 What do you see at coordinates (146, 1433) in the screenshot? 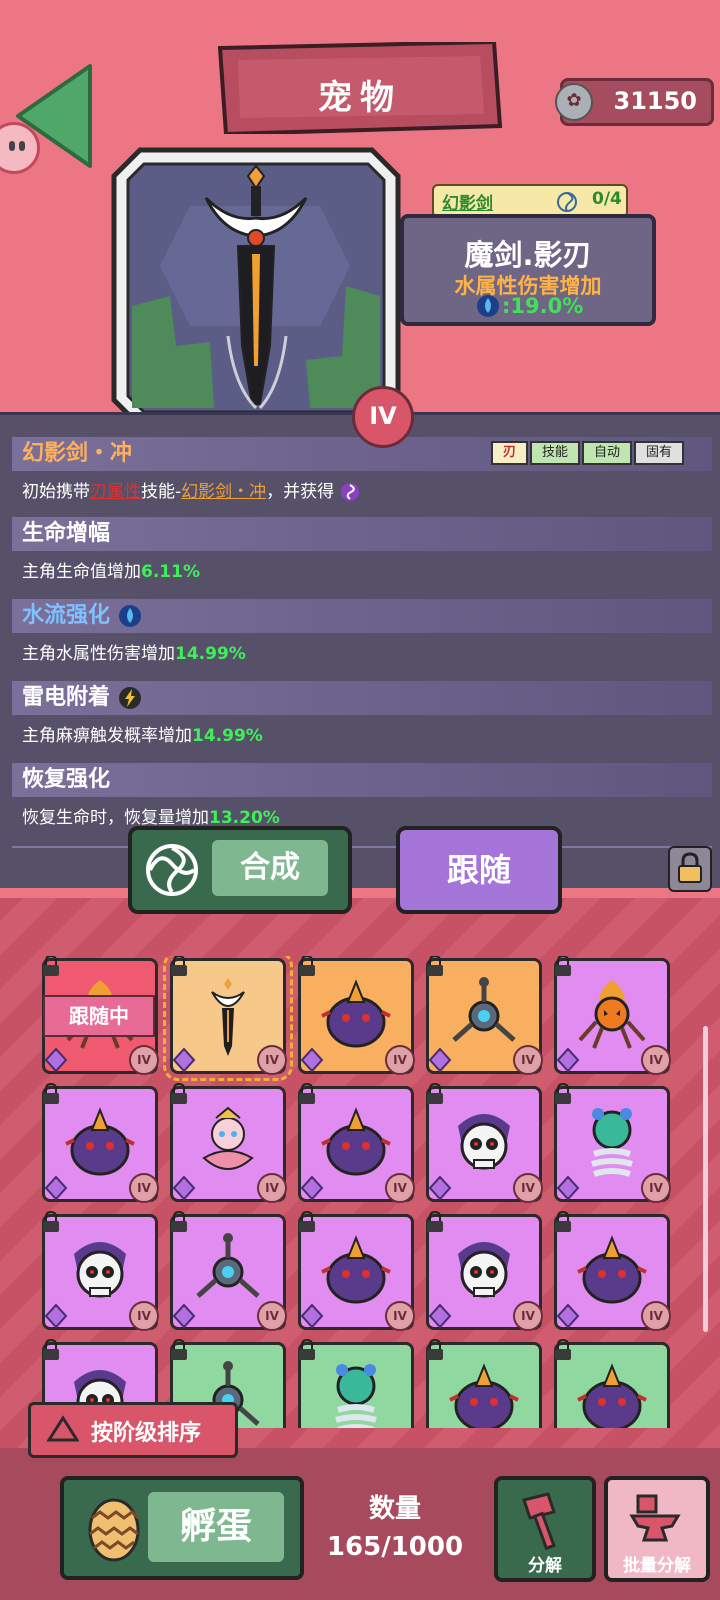
I see `sort-label: 按阶级排序` at bounding box center [146, 1433].